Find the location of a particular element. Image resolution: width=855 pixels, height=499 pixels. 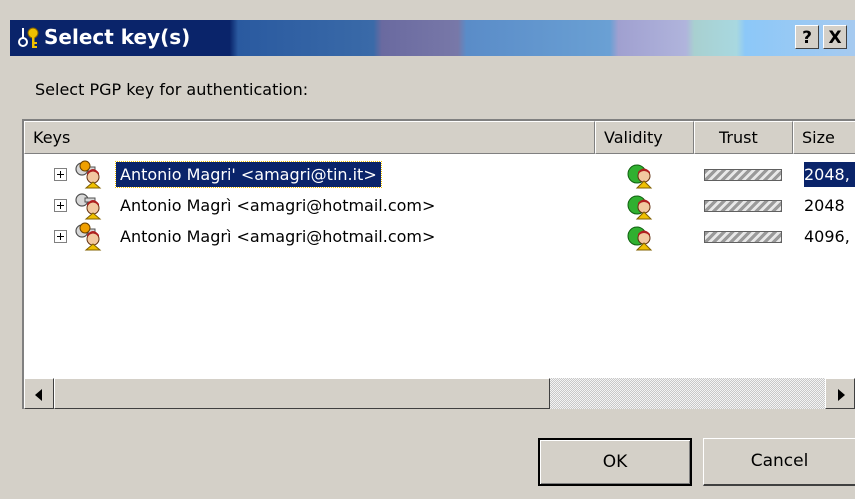

scroll-left-button is located at coordinates (39, 393).